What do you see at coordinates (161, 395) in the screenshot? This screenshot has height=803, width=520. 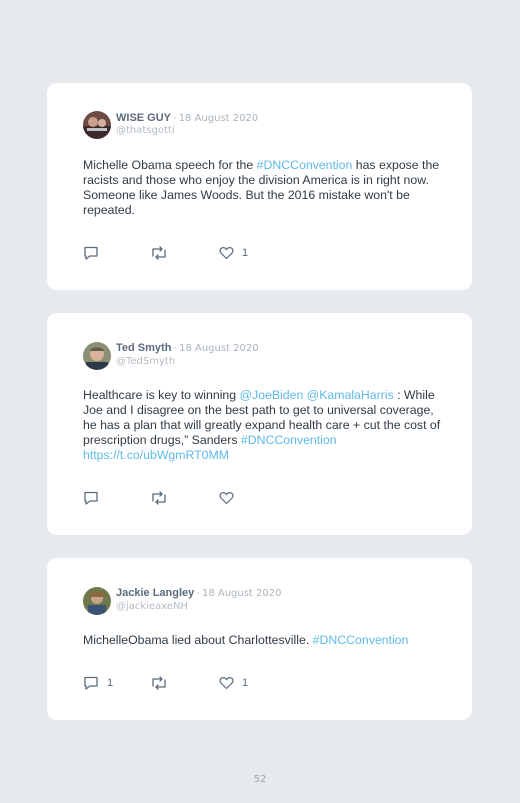 I see `tweet-text-segment: Healthcare is key to winning` at bounding box center [161, 395].